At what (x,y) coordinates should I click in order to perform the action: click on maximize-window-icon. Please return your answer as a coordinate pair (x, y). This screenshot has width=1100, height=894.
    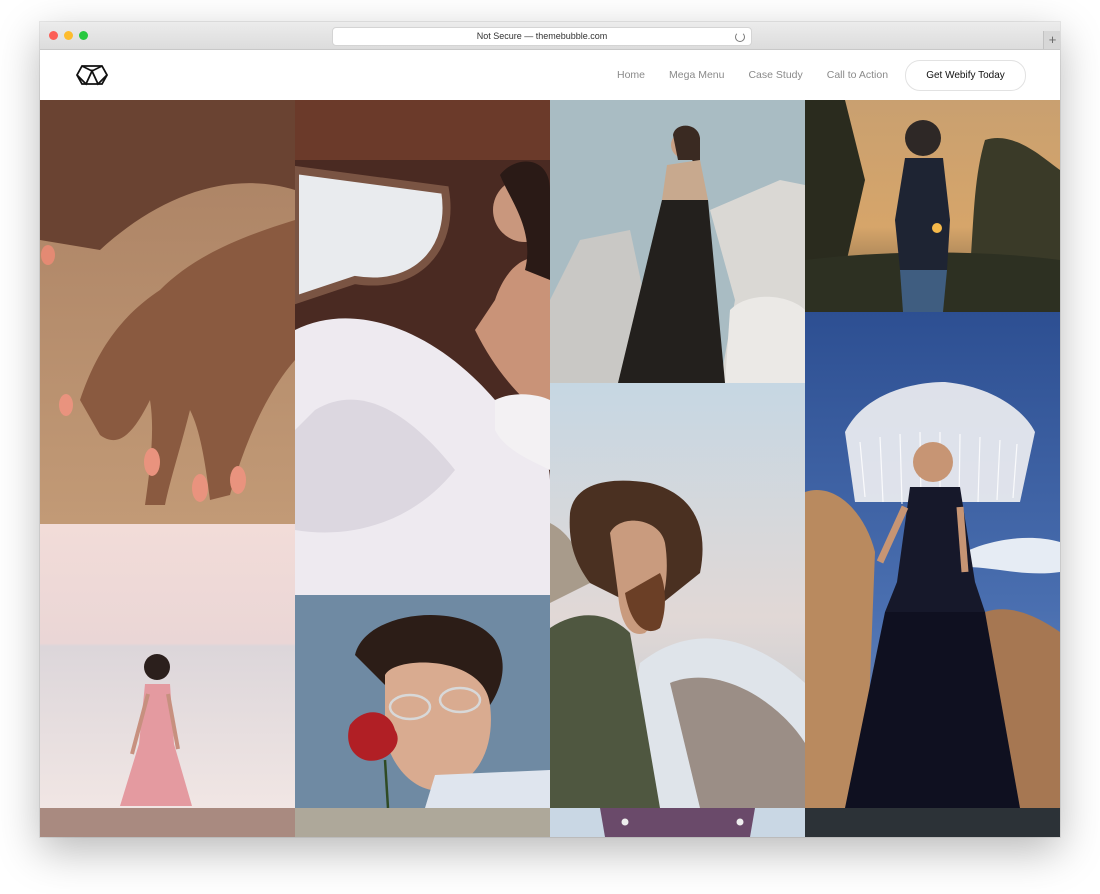
    Looking at the image, I should click on (83, 35).